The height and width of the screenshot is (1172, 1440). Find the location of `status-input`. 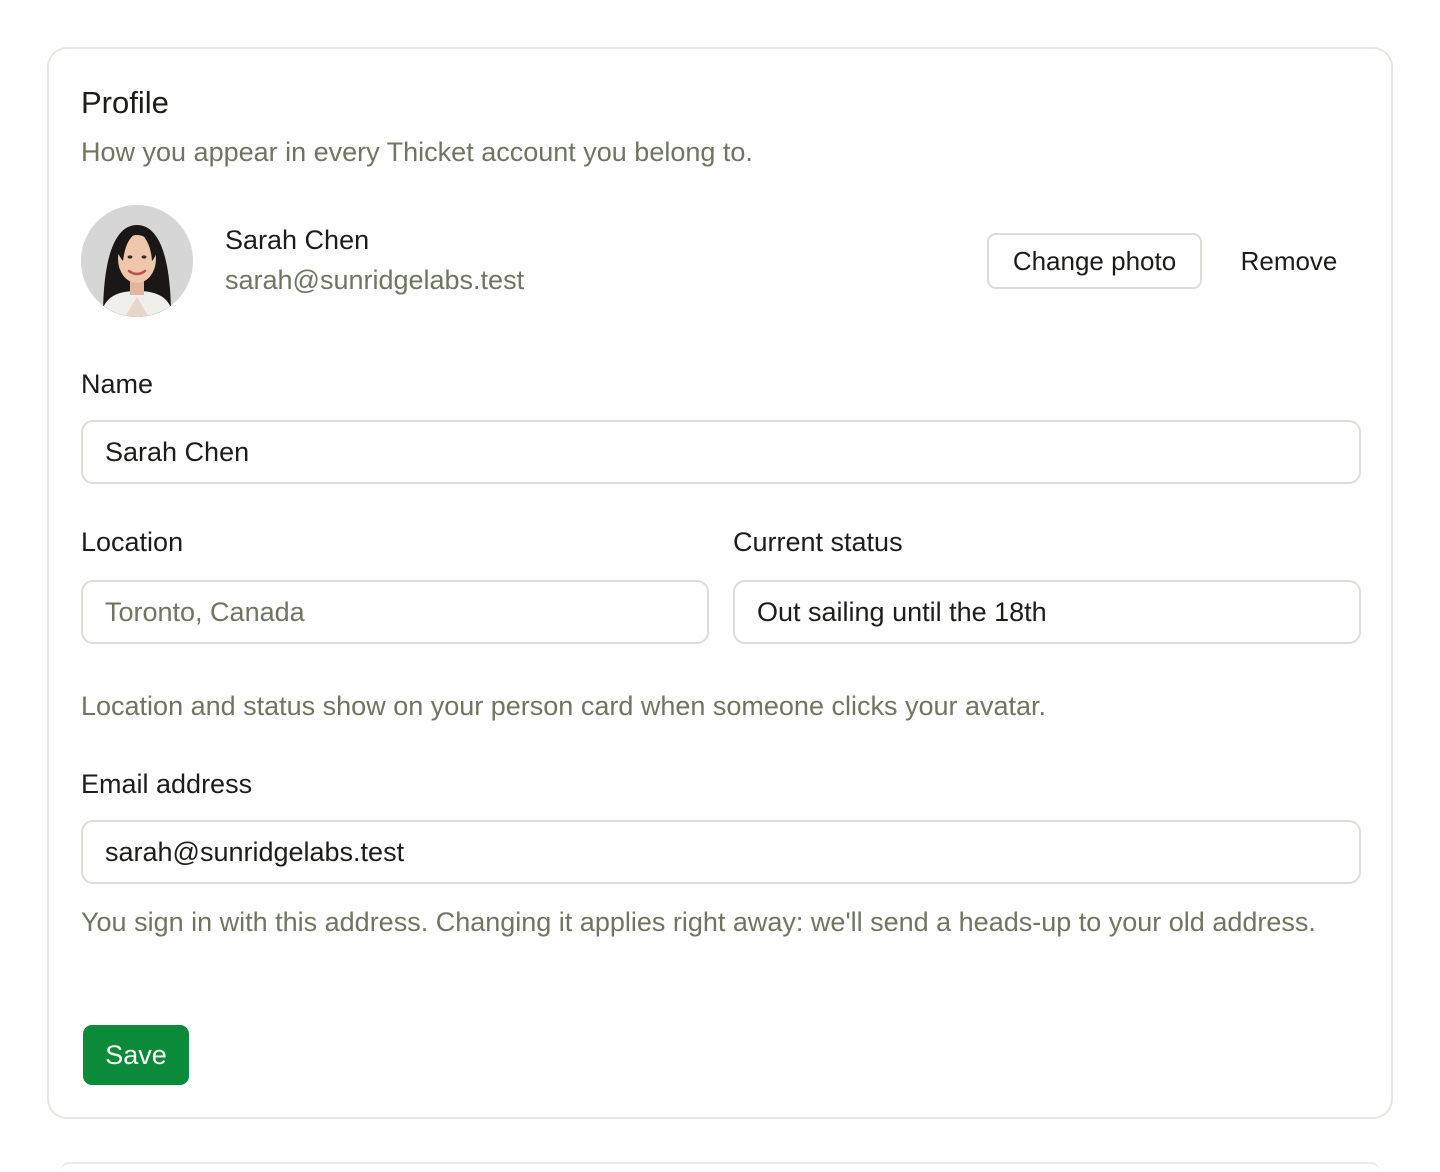

status-input is located at coordinates (1047, 612).